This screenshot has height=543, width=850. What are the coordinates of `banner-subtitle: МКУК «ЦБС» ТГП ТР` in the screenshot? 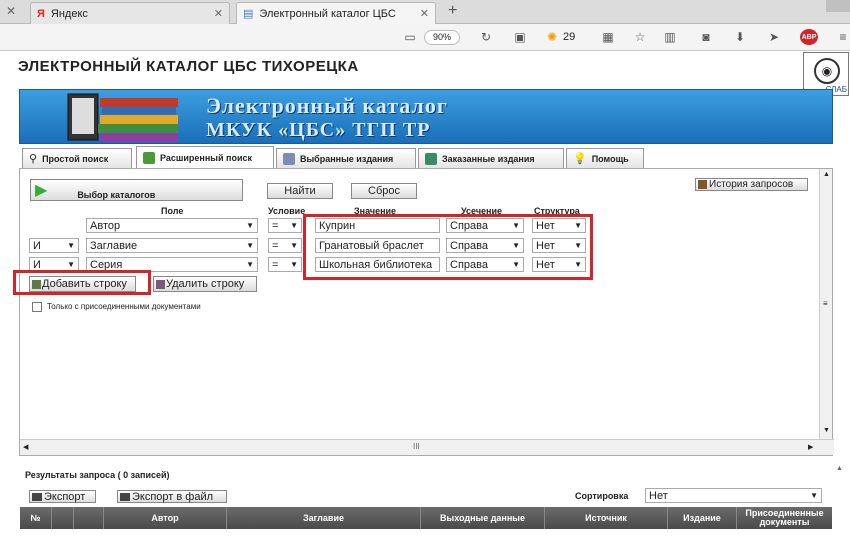 It's located at (318, 130).